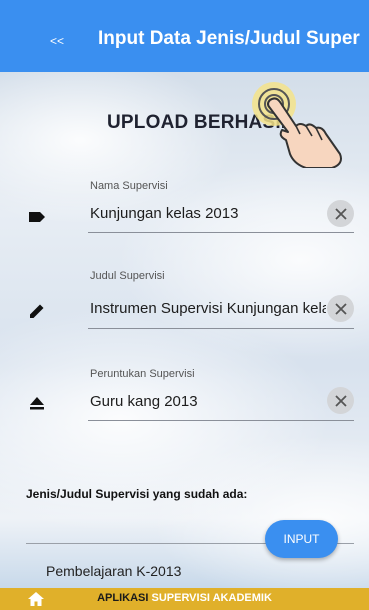  Describe the element at coordinates (208, 308) in the screenshot. I see `judul-supervisi-input: Instrumen Supervisi Kunjungan kelas` at that location.